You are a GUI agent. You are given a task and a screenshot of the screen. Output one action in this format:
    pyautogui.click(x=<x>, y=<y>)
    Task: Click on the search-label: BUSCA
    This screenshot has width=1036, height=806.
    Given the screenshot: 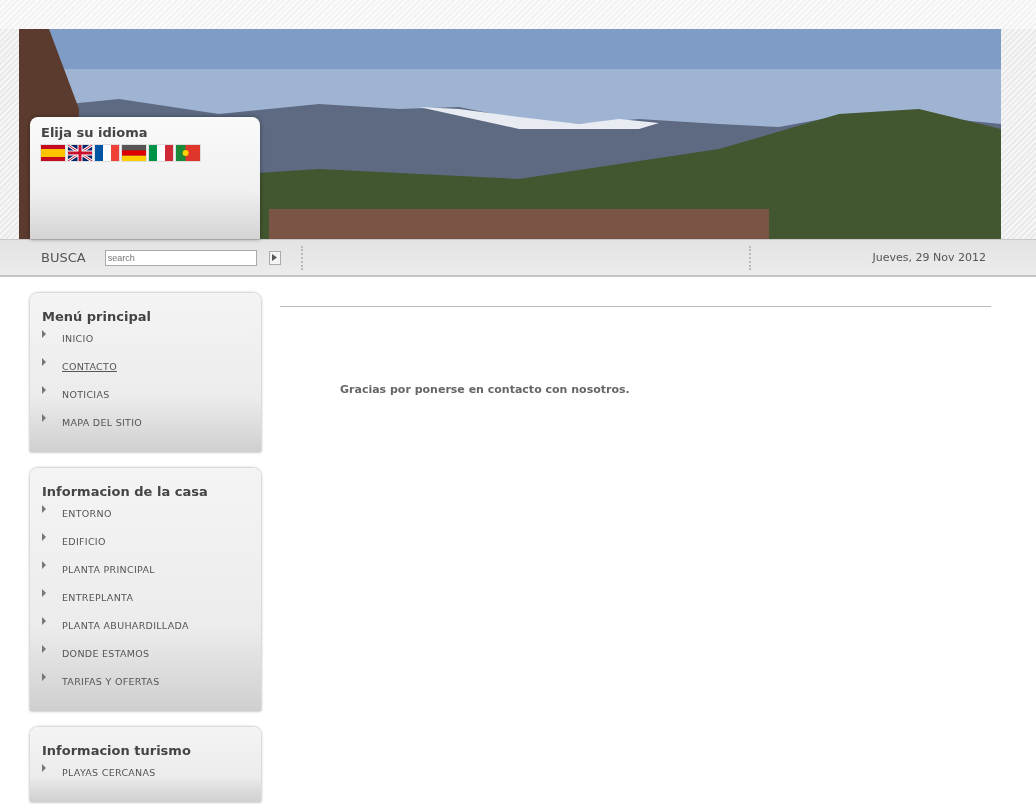 What is the action you would take?
    pyautogui.click(x=63, y=257)
    